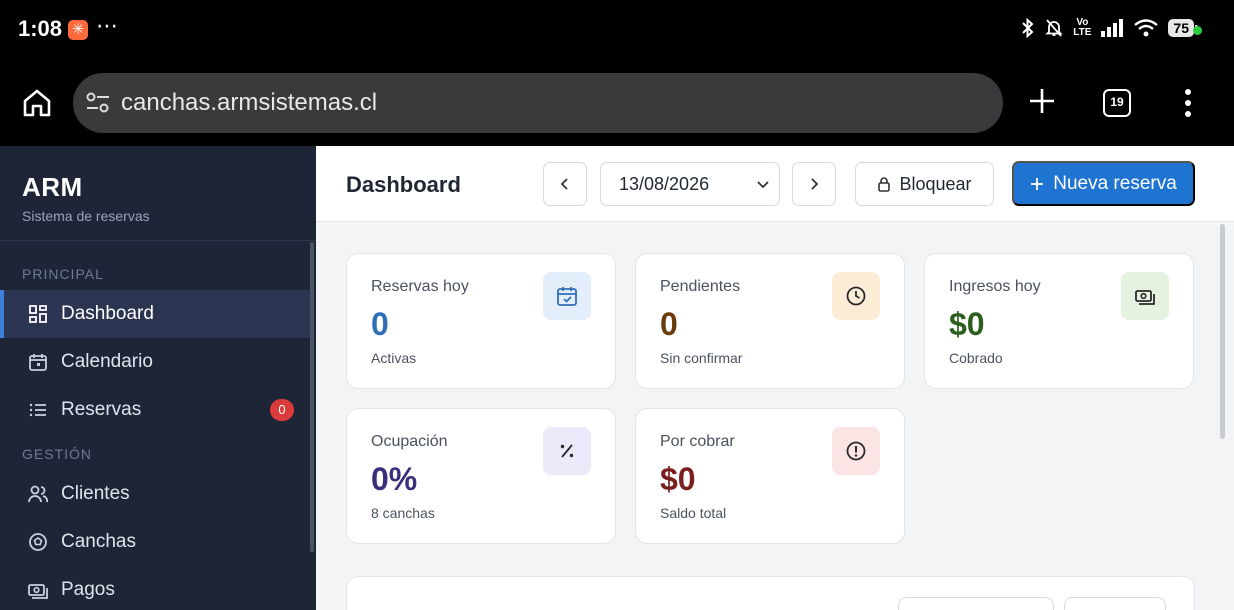 This screenshot has width=1234, height=610. Describe the element at coordinates (770, 476) in the screenshot. I see `stat-card-por-cobrar: Por cobrar $0 Saldo total` at that location.